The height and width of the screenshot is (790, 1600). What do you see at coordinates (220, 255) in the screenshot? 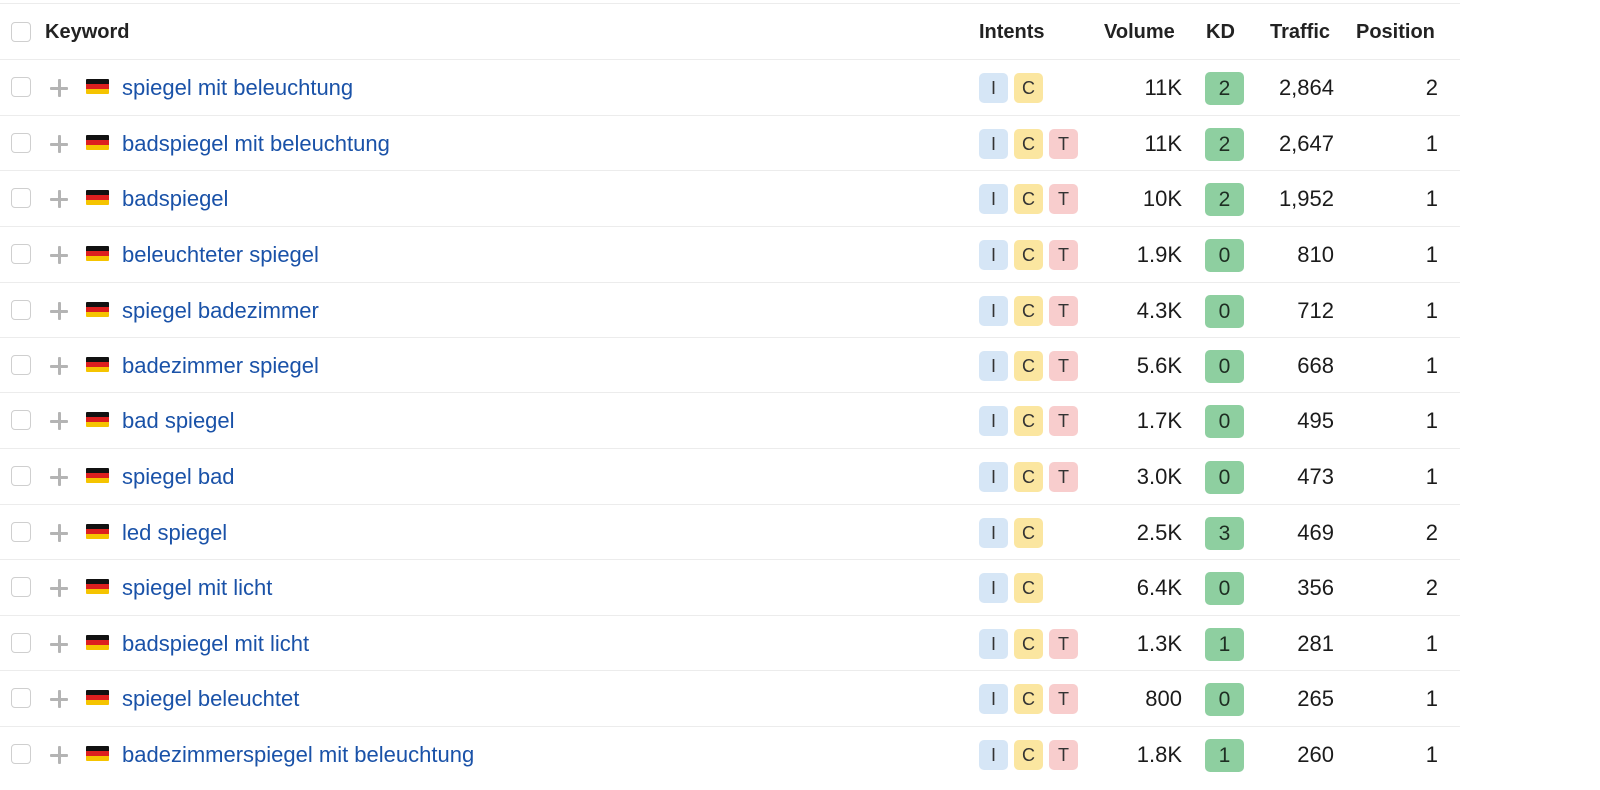
I see `keyword-link: beleuchteter spiegel` at bounding box center [220, 255].